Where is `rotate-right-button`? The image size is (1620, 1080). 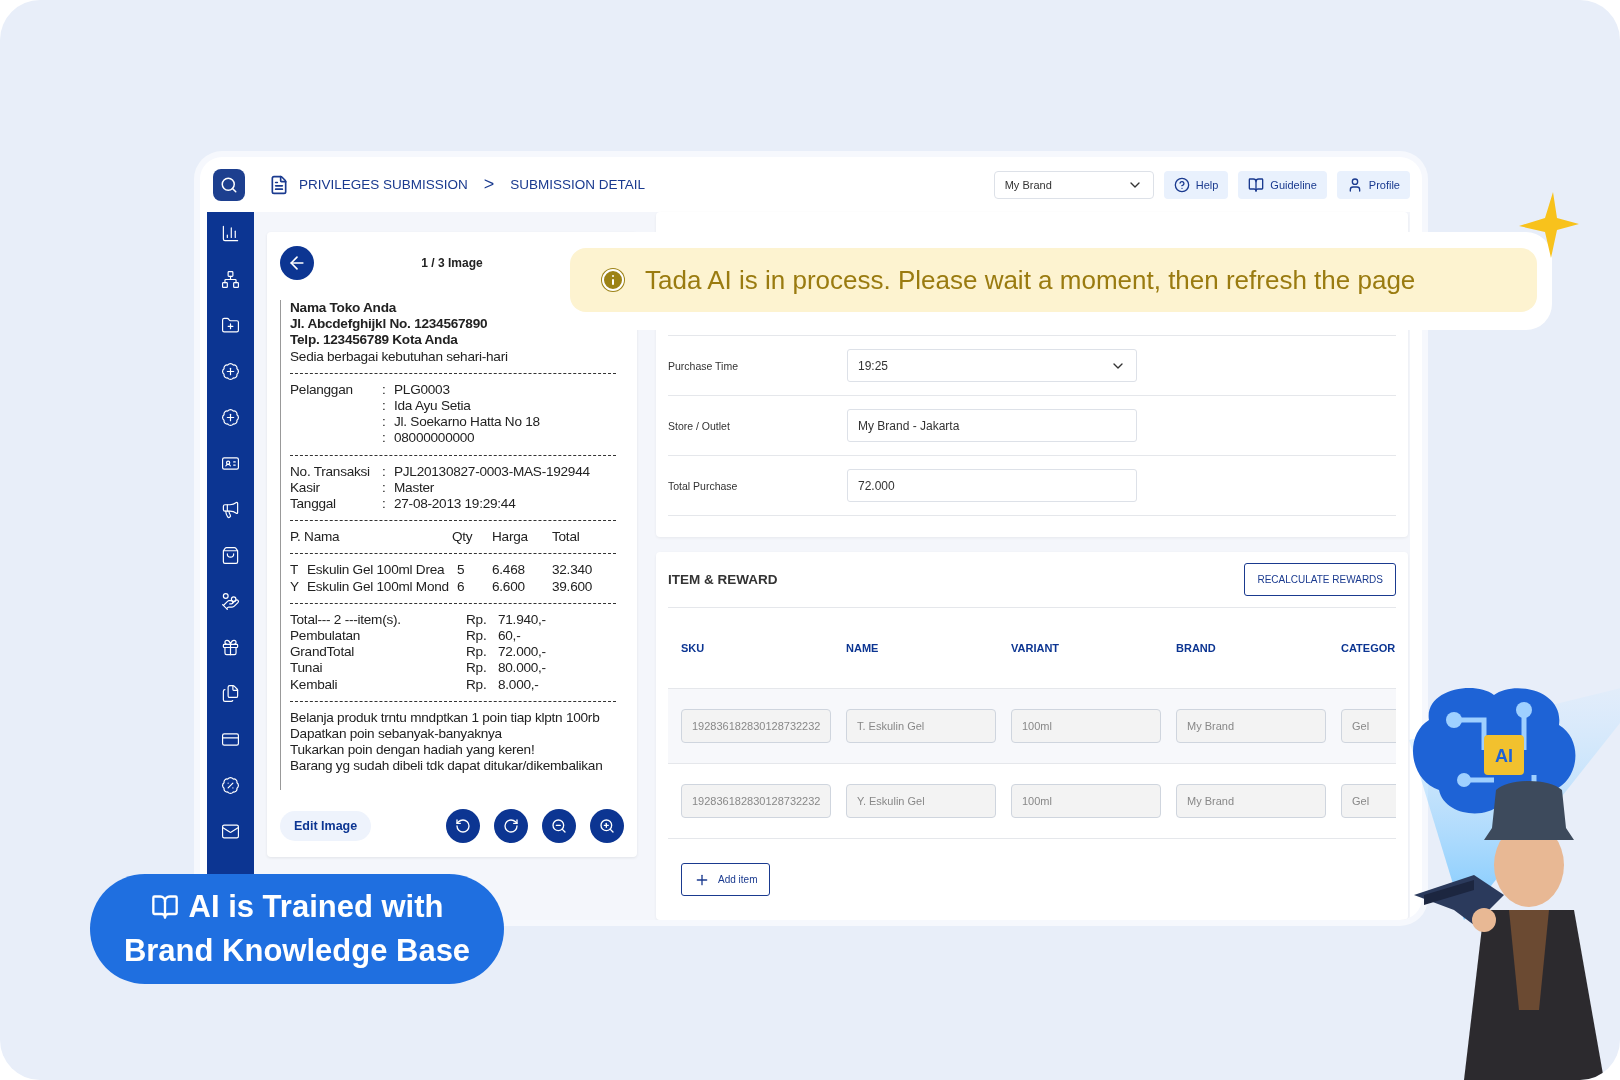
rotate-right-button is located at coordinates (511, 826).